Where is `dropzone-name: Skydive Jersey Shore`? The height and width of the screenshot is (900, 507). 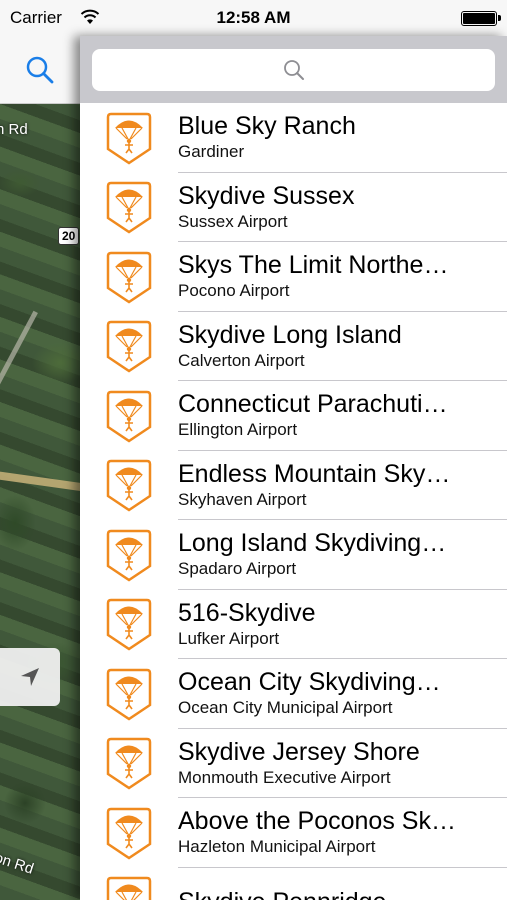
dropzone-name: Skydive Jersey Shore is located at coordinates (299, 751).